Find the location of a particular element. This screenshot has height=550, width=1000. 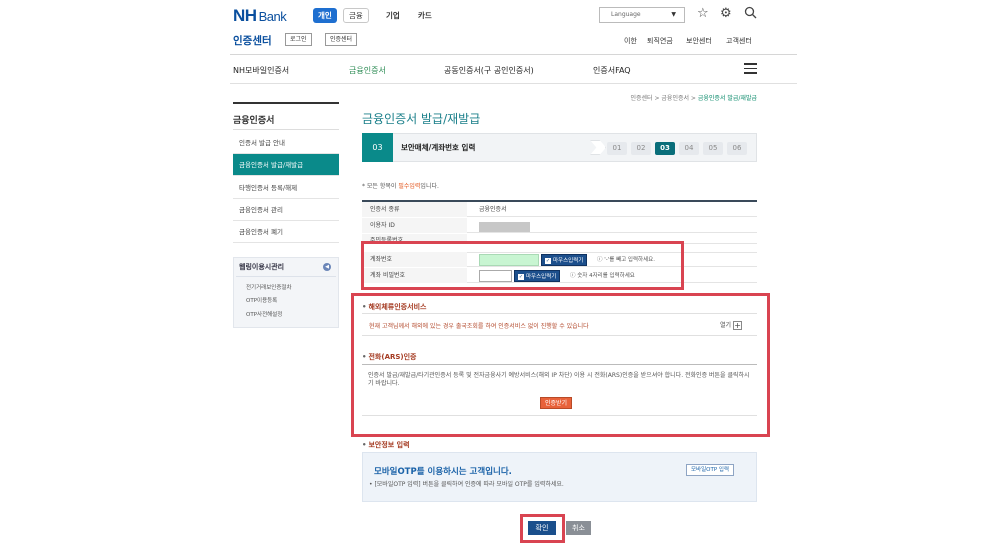

language-select: Language ▼ is located at coordinates (642, 15).